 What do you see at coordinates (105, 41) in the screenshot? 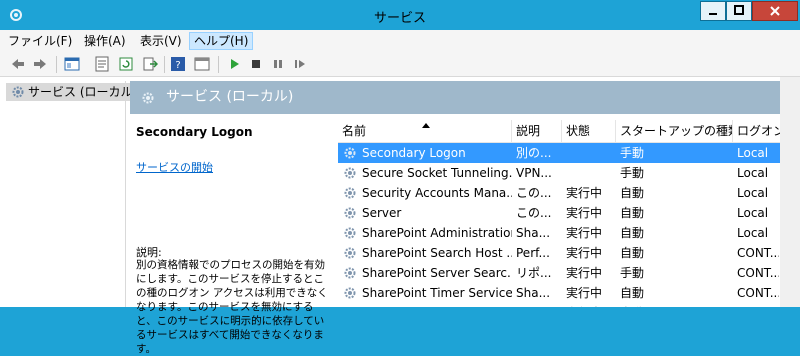
I see `menu-action: 操作(A)` at bounding box center [105, 41].